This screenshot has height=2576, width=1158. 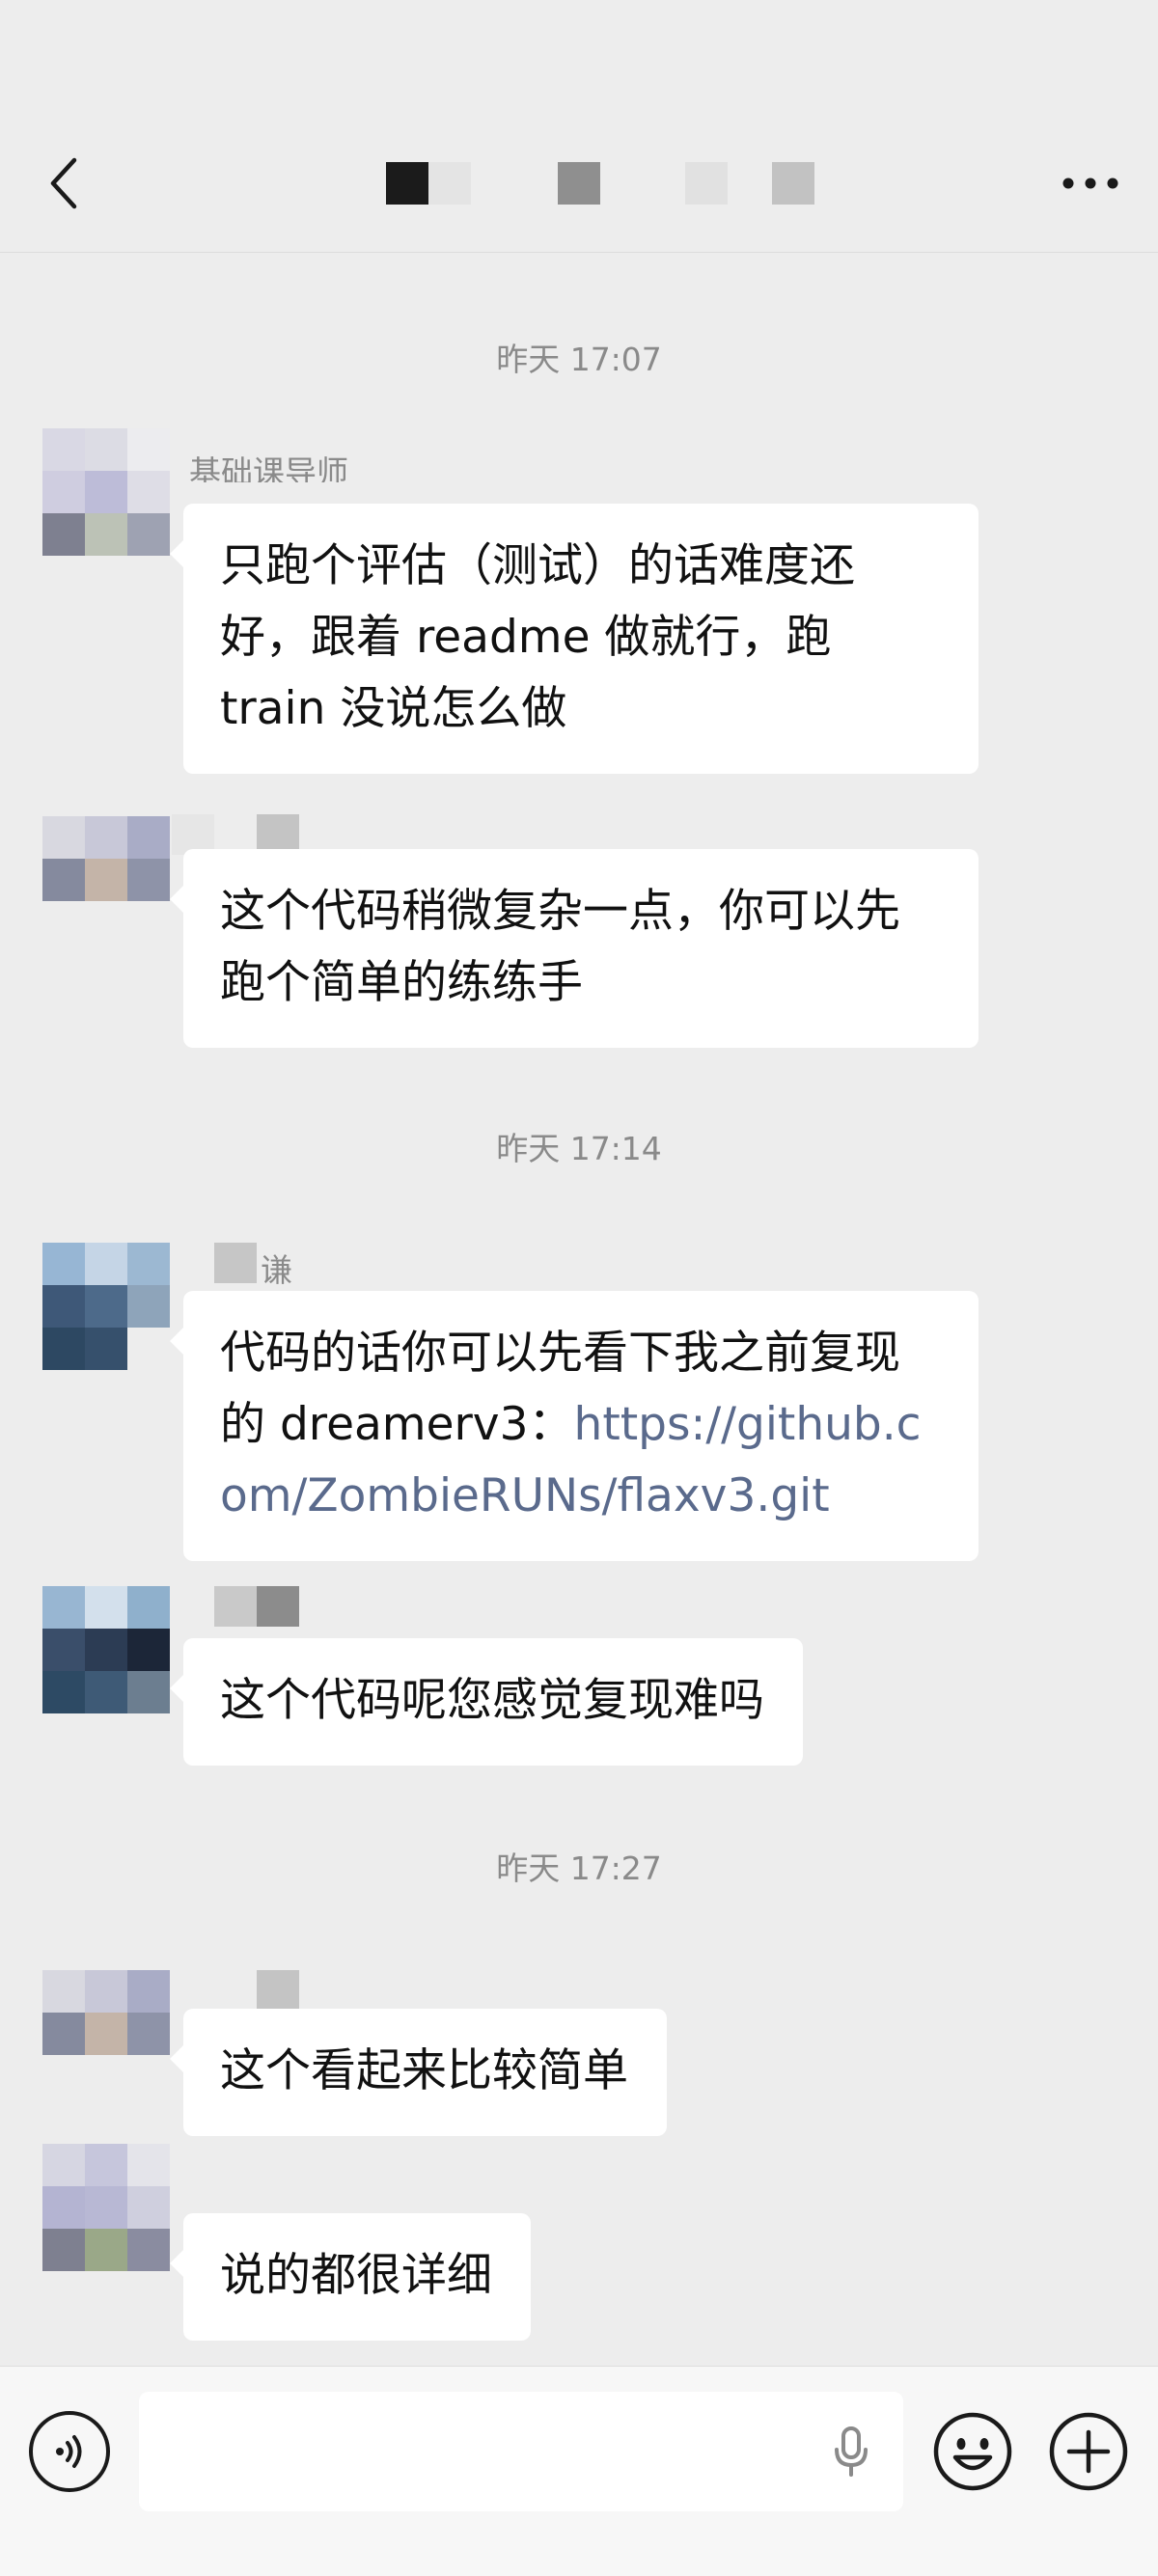 I want to click on voice-wave-icon, so click(x=69, y=2451).